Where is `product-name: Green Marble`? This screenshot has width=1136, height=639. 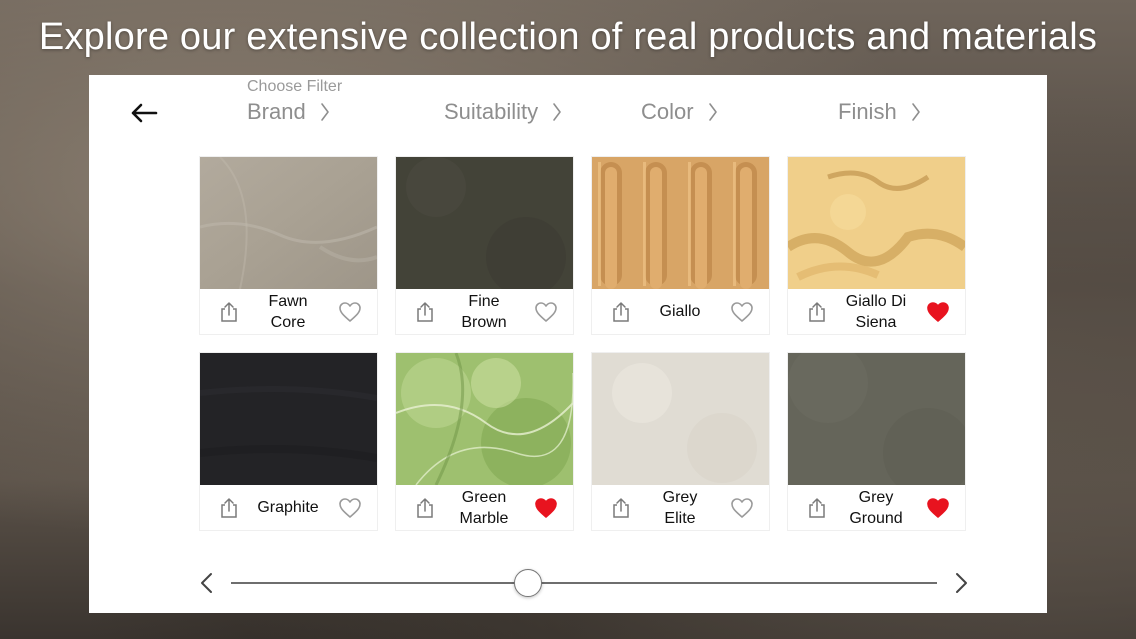 product-name: Green Marble is located at coordinates (484, 507).